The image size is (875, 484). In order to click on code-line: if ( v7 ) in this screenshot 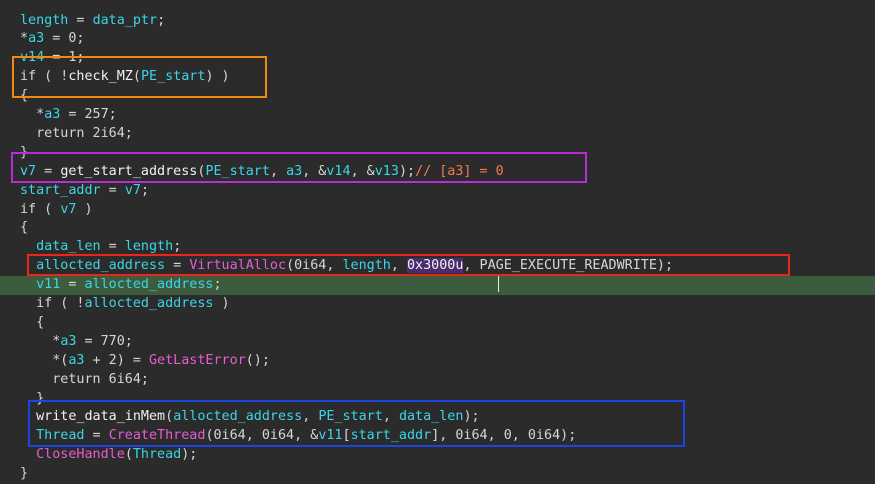, I will do `click(437, 210)`.